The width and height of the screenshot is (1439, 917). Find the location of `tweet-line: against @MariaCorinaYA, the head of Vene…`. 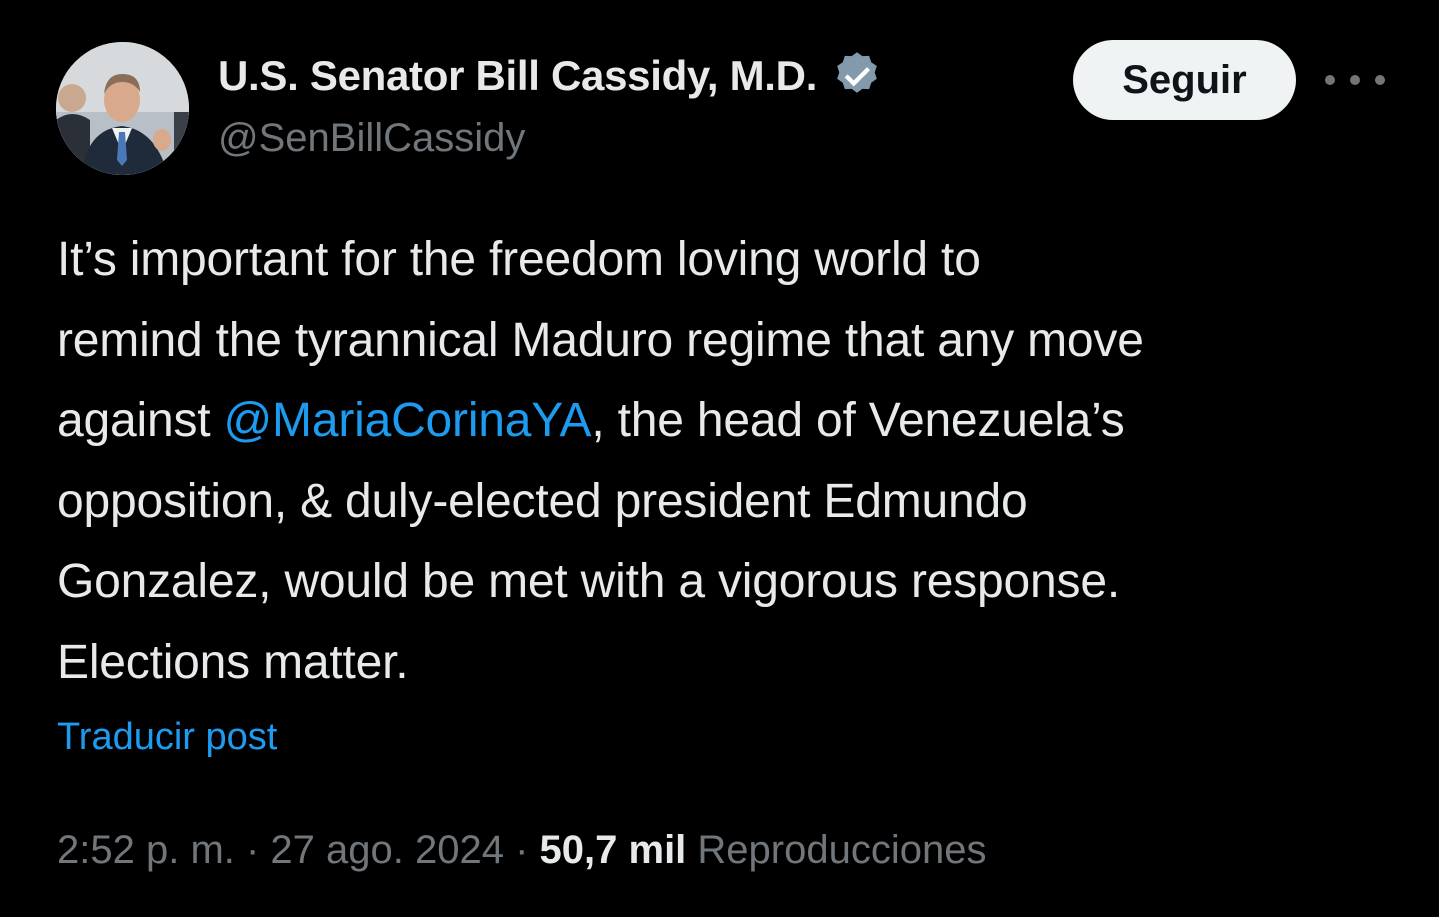

tweet-line: against @MariaCorinaYA, the head of Vene… is located at coordinates (727, 421).